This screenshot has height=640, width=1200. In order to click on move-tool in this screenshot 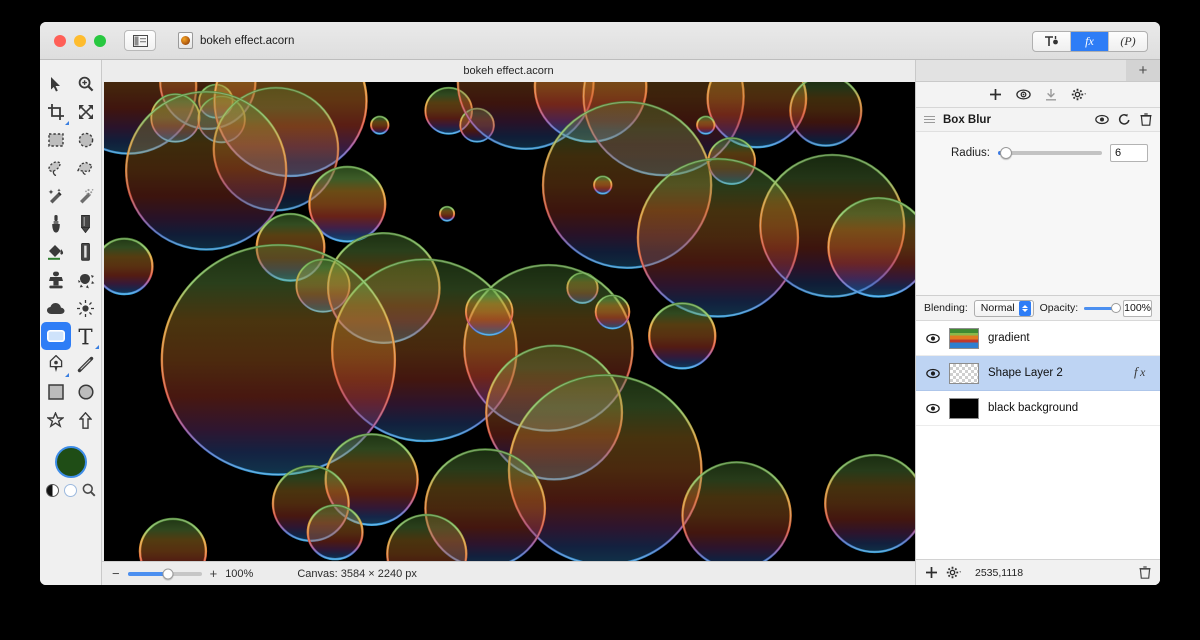, I will do `click(56, 84)`.